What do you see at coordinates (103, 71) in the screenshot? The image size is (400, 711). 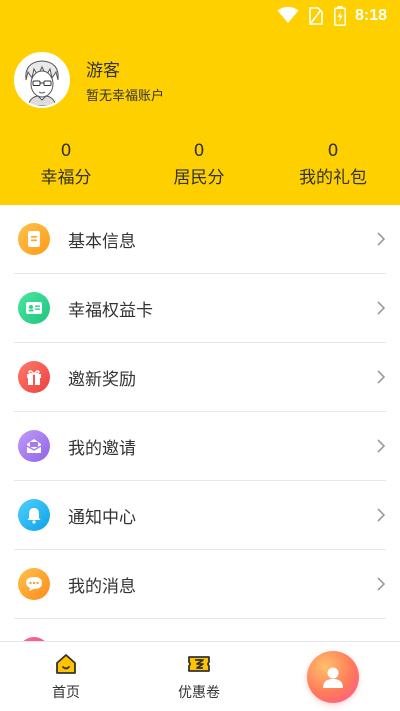 I see `username: 游客` at bounding box center [103, 71].